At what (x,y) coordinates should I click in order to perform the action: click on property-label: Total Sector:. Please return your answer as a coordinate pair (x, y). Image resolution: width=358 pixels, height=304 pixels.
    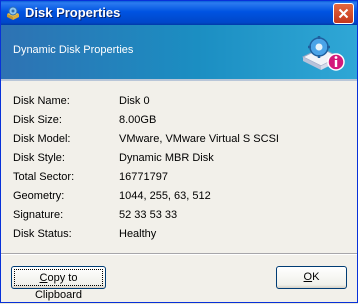
    Looking at the image, I should click on (44, 177).